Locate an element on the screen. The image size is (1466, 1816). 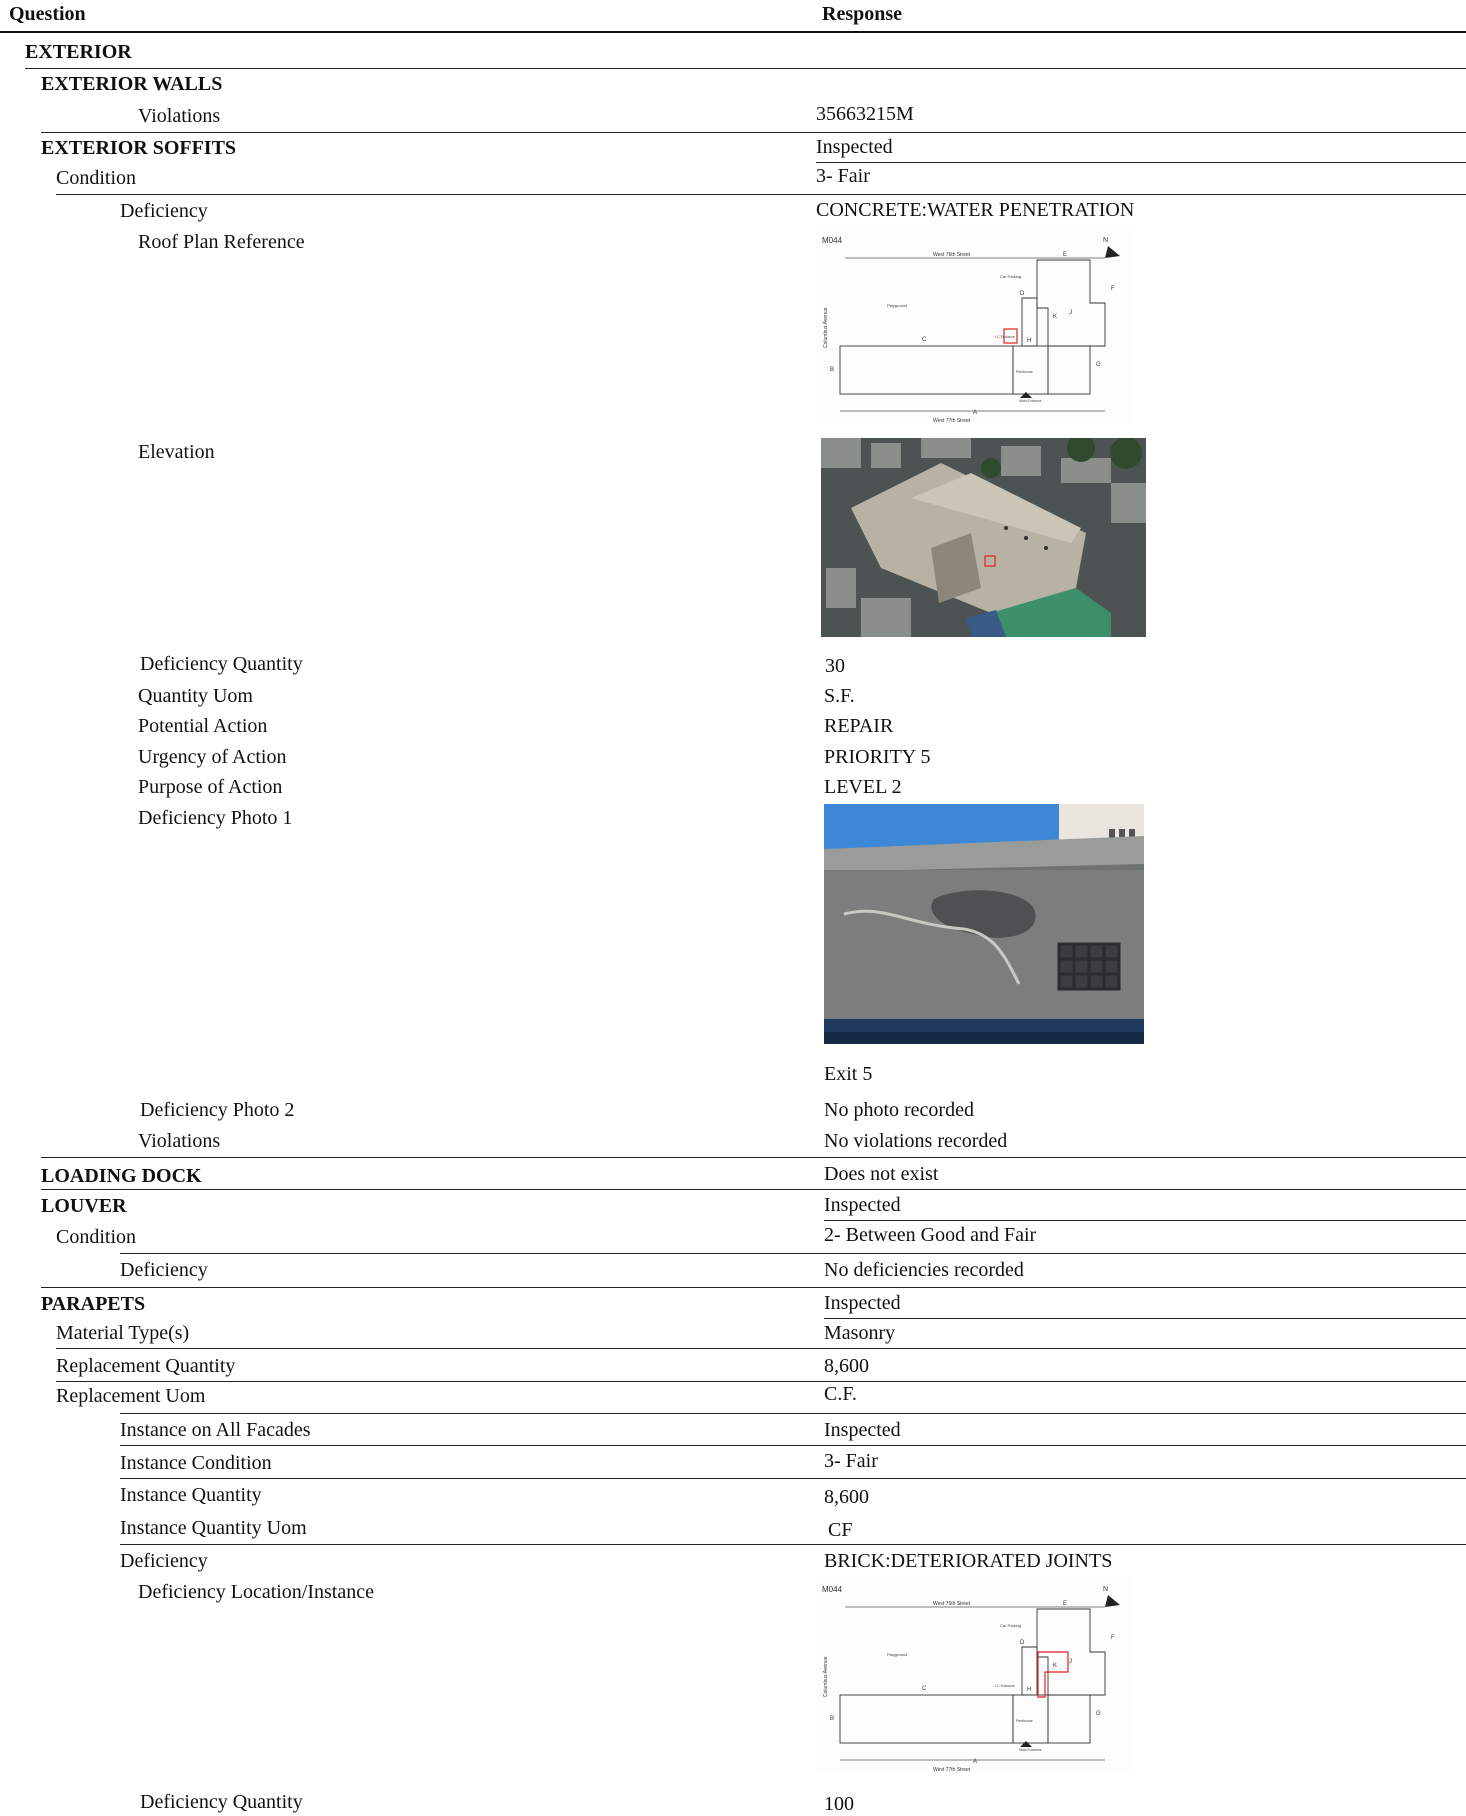
question-purpose: Purpose of Action is located at coordinates (210, 787).